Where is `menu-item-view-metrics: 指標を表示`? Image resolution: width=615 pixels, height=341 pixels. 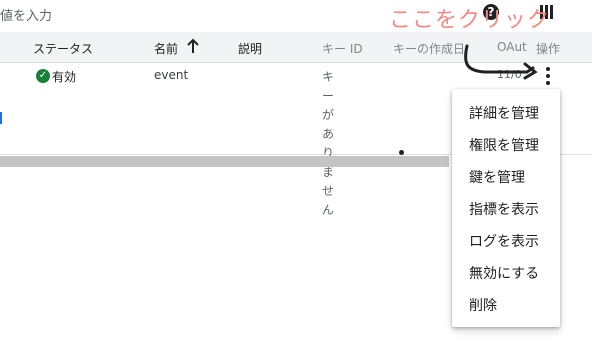
menu-item-view-metrics: 指標を表示 is located at coordinates (504, 209).